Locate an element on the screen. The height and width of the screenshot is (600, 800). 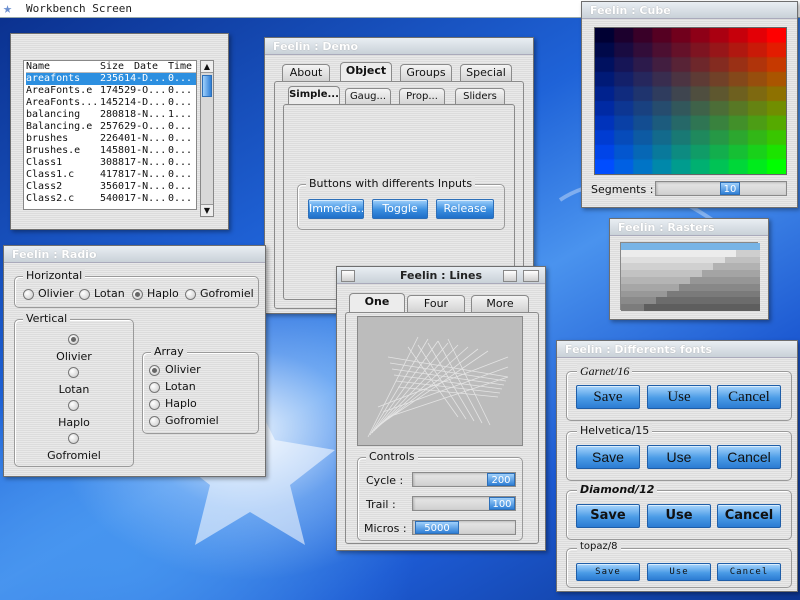
cycle-slider: 200 is located at coordinates (464, 479).